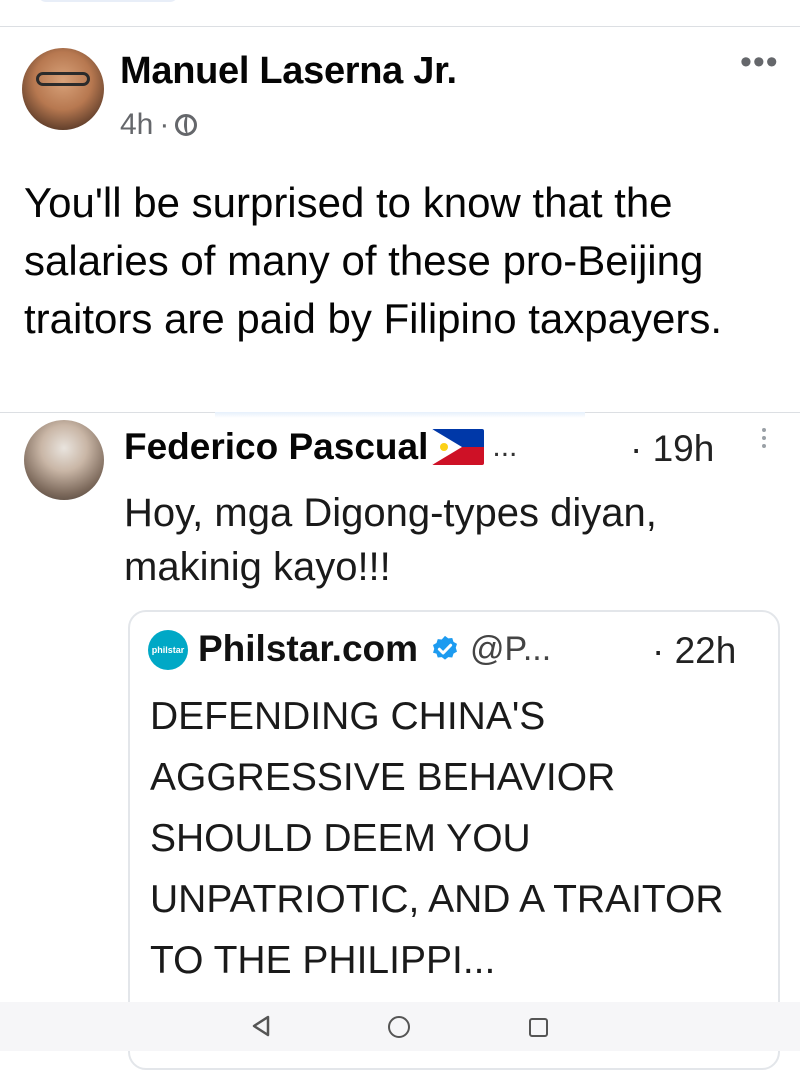 This screenshot has width=800, height=1070. I want to click on philippine-flag-icon, so click(458, 447).